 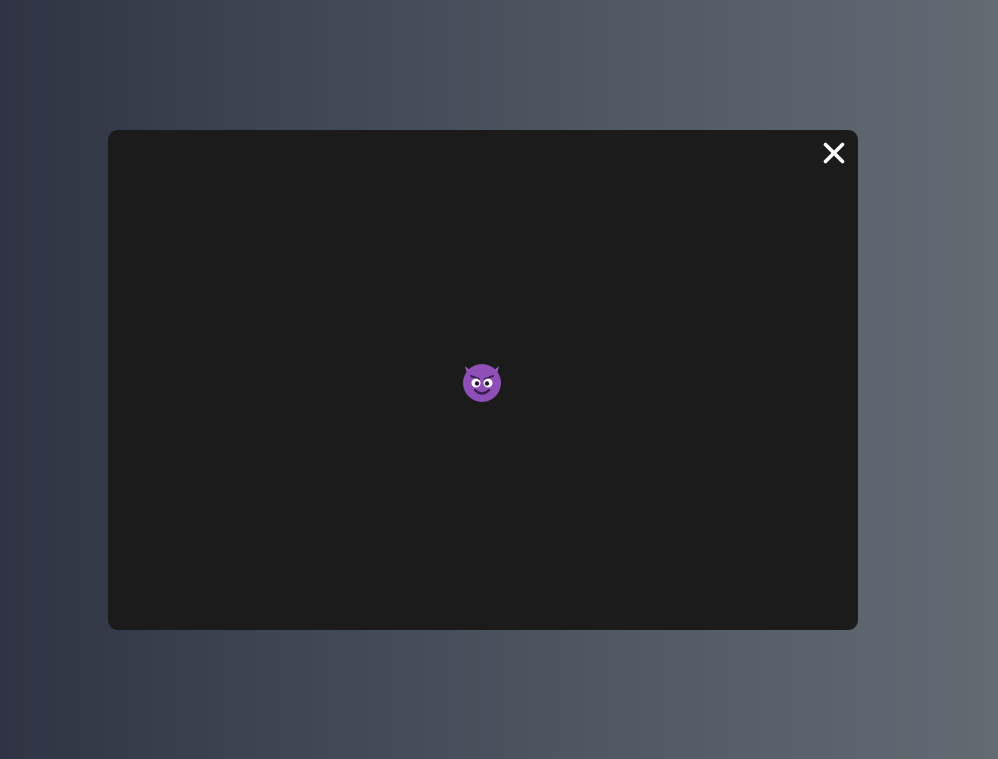 I want to click on close-button, so click(x=834, y=153).